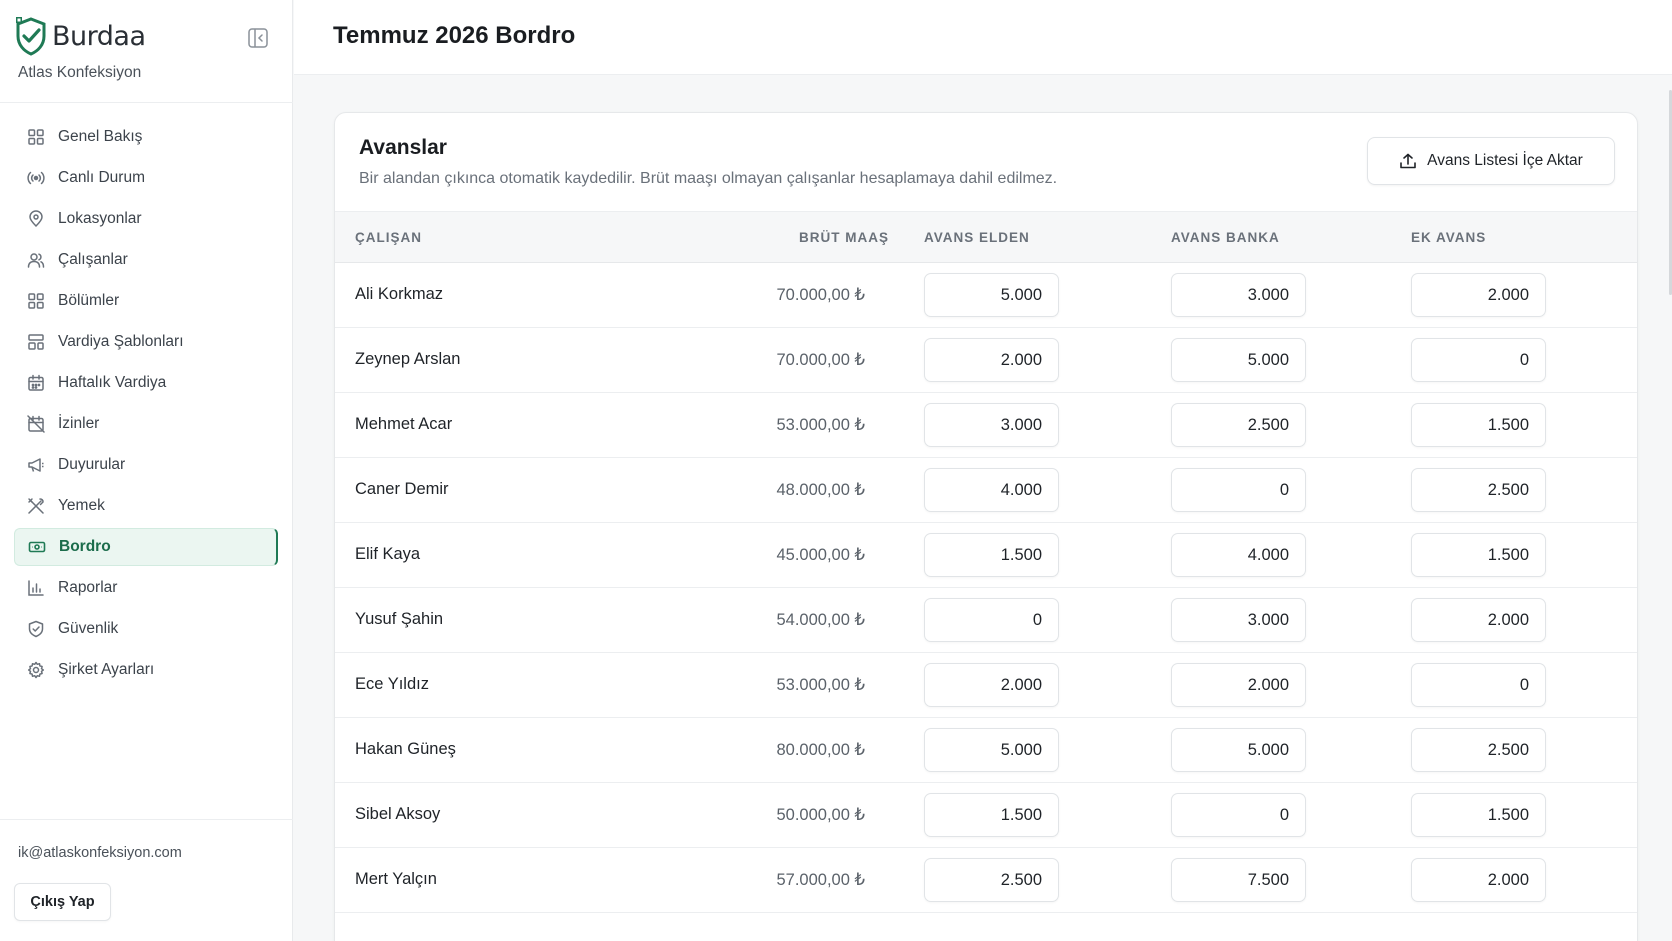  Describe the element at coordinates (399, 619) in the screenshot. I see `employee-name: Yusuf Şahin` at that location.